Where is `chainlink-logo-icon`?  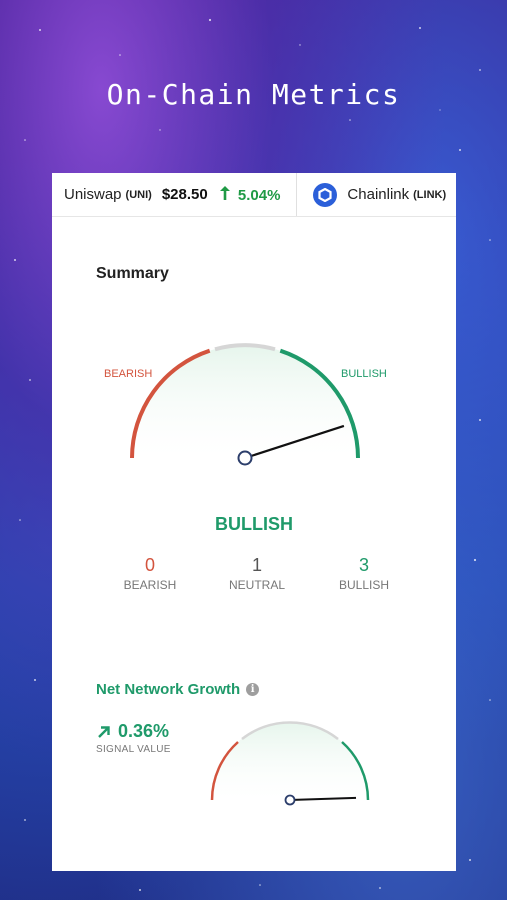 chainlink-logo-icon is located at coordinates (325, 194).